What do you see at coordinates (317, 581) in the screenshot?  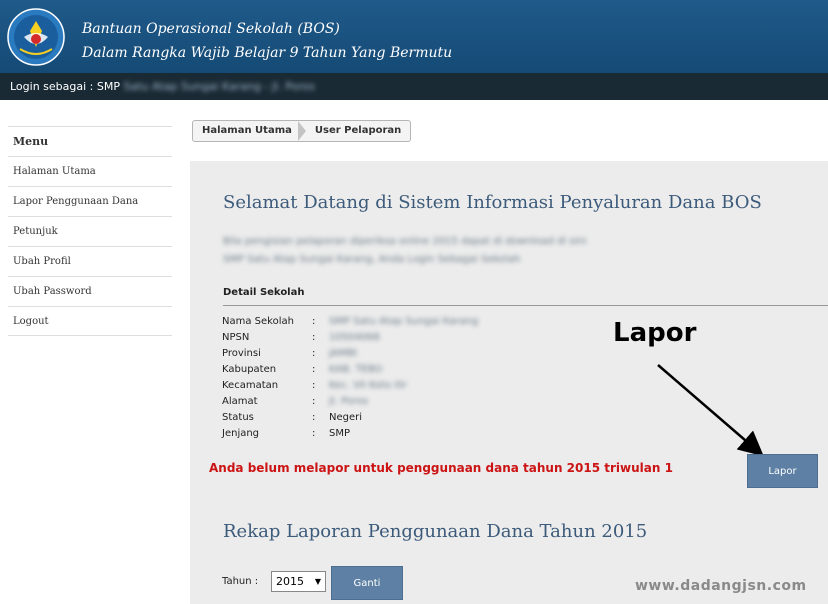 I see `chevron-down-icon: ▼` at bounding box center [317, 581].